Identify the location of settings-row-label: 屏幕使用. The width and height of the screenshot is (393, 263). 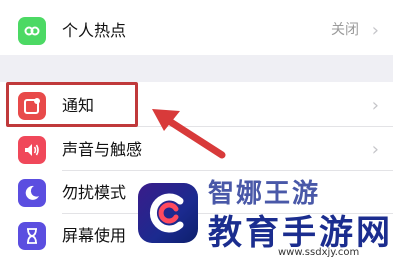
(94, 235).